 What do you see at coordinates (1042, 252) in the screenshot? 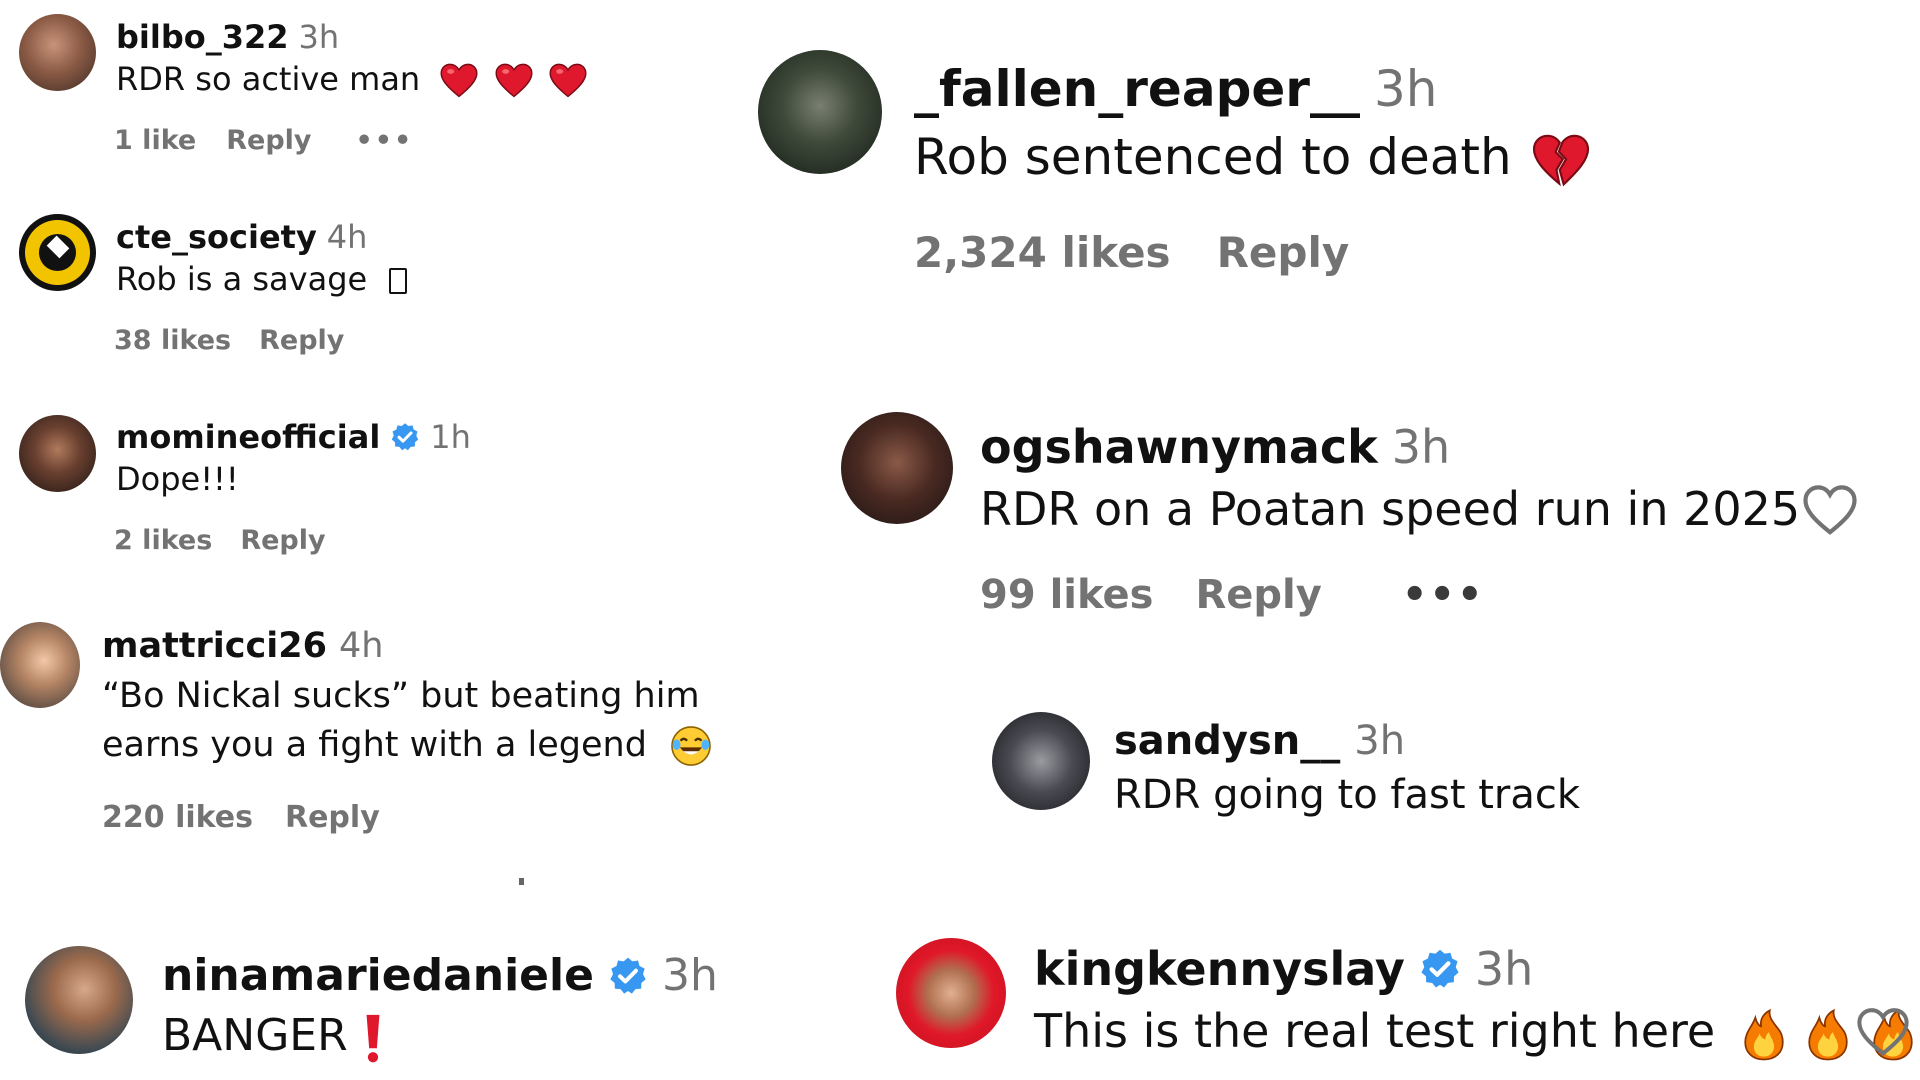
I see `like-count: 2,324 likes` at bounding box center [1042, 252].